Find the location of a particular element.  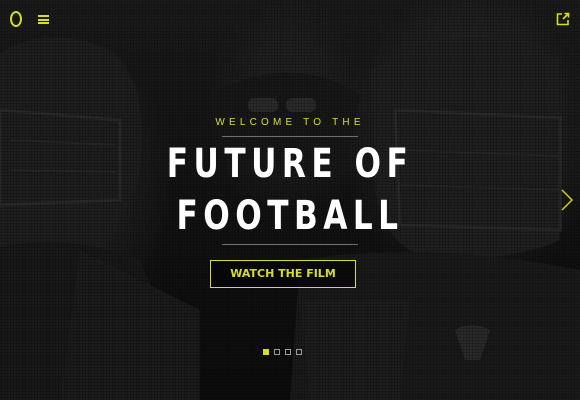

divider-bottom is located at coordinates (290, 244).